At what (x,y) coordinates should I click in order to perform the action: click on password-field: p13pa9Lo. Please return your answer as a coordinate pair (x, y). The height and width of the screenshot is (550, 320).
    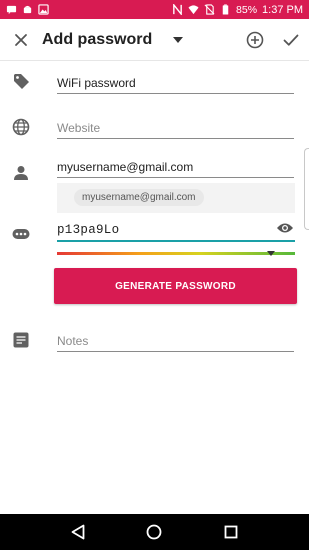
    Looking at the image, I should click on (176, 232).